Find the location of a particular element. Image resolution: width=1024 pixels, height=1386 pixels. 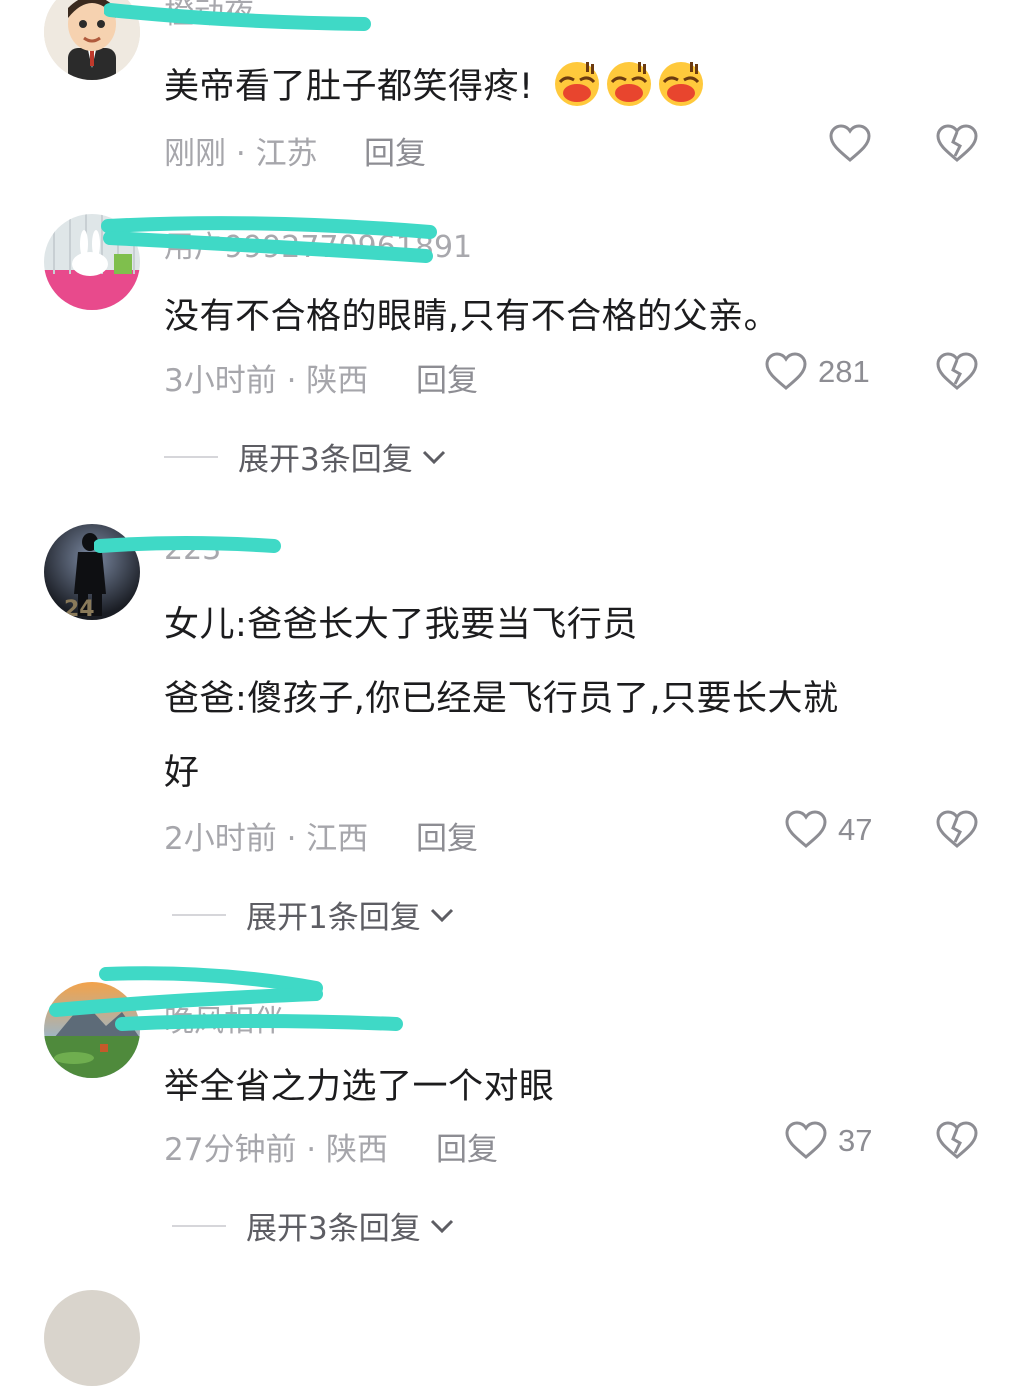

rabbit-cage-avatar-icon is located at coordinates (92, 262).